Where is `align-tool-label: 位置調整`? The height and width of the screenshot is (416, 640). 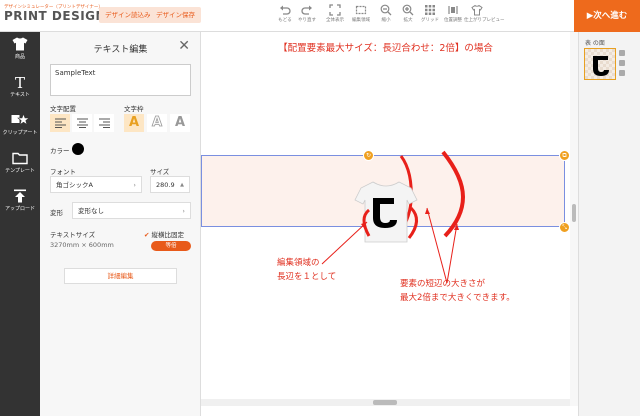
align-tool-label: 位置調整 is located at coordinates (453, 20).